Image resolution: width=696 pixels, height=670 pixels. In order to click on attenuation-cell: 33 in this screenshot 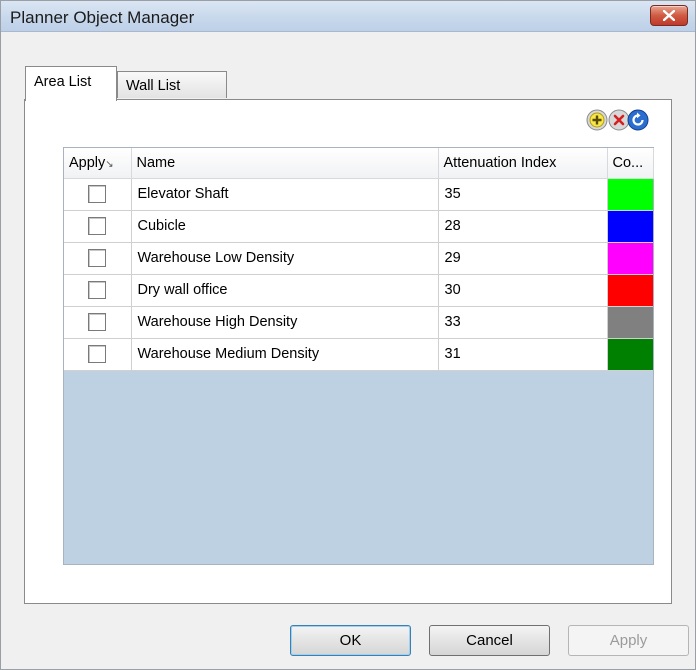, I will do `click(523, 322)`.